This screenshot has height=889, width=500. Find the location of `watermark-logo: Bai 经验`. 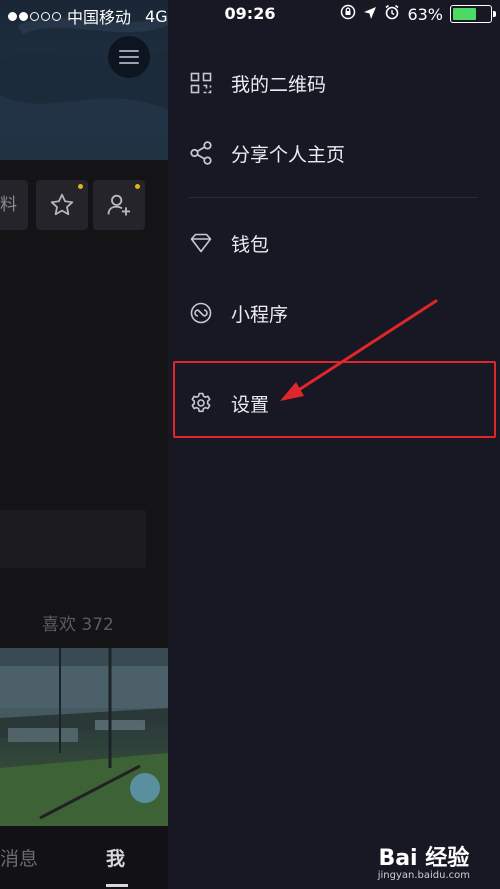

watermark-logo: Bai 经验 is located at coordinates (424, 858).